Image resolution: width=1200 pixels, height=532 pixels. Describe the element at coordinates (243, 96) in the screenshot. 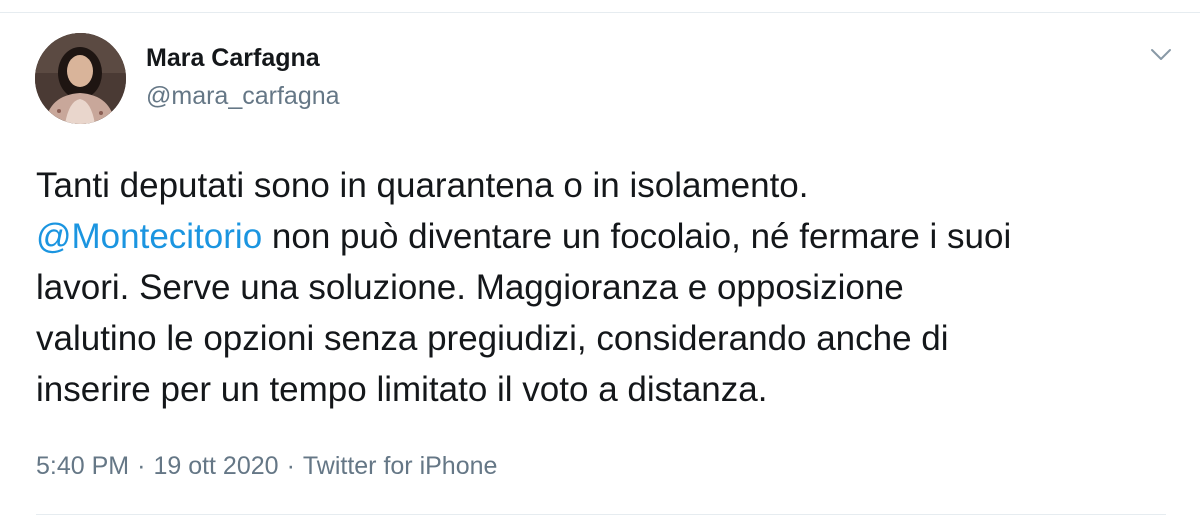

I see `author-handle: @mara_carfagna` at that location.